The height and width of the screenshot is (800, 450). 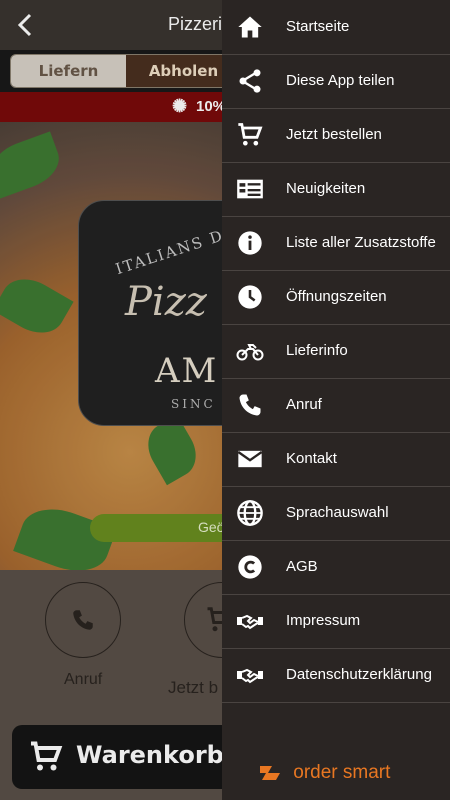 I want to click on menu-item-label: Liste aller Zusatzstoffe, so click(x=361, y=242).